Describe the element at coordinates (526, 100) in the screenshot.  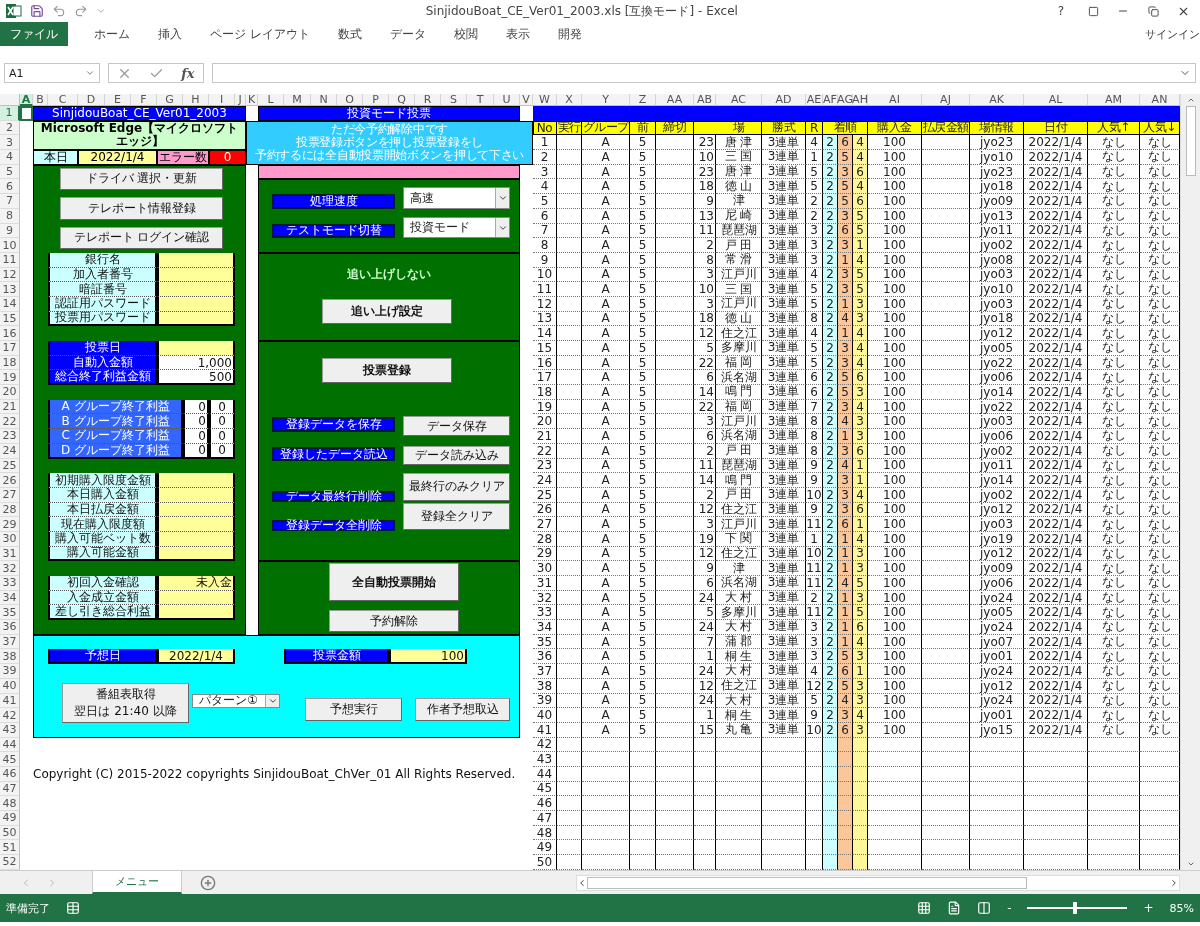
I see `column-header: V` at that location.